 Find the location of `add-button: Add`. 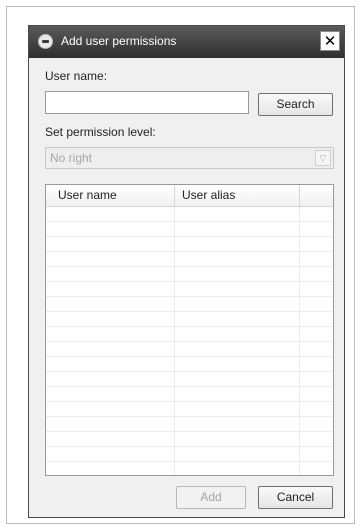

add-button: Add is located at coordinates (211, 497).